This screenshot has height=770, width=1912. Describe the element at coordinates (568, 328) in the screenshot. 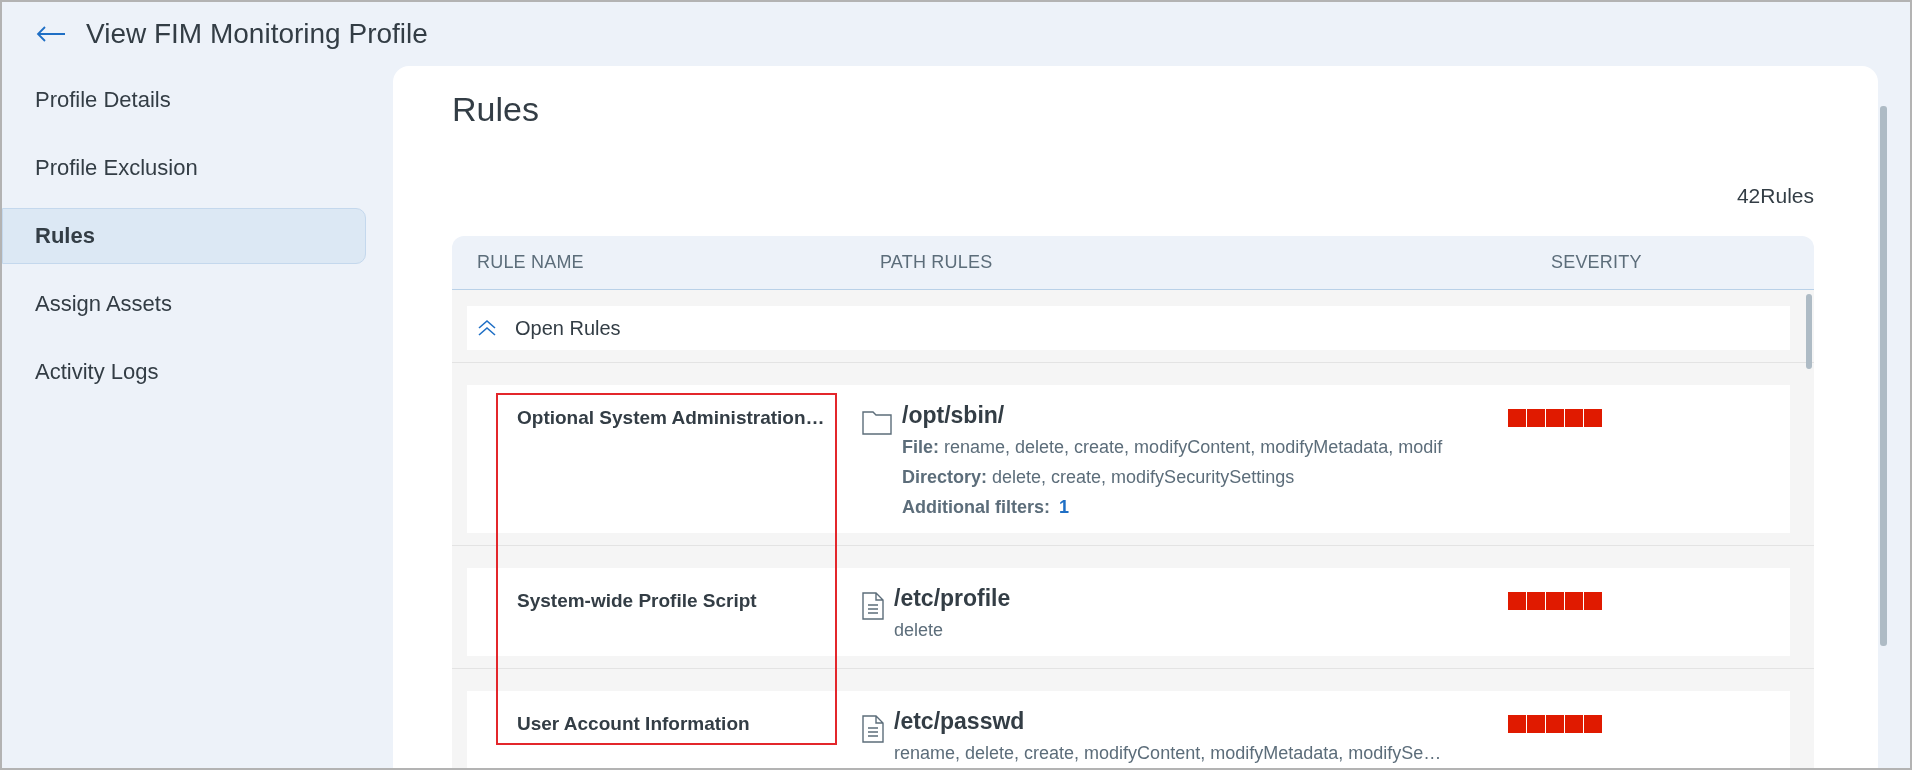

I see `group-label: Open Rules` at that location.